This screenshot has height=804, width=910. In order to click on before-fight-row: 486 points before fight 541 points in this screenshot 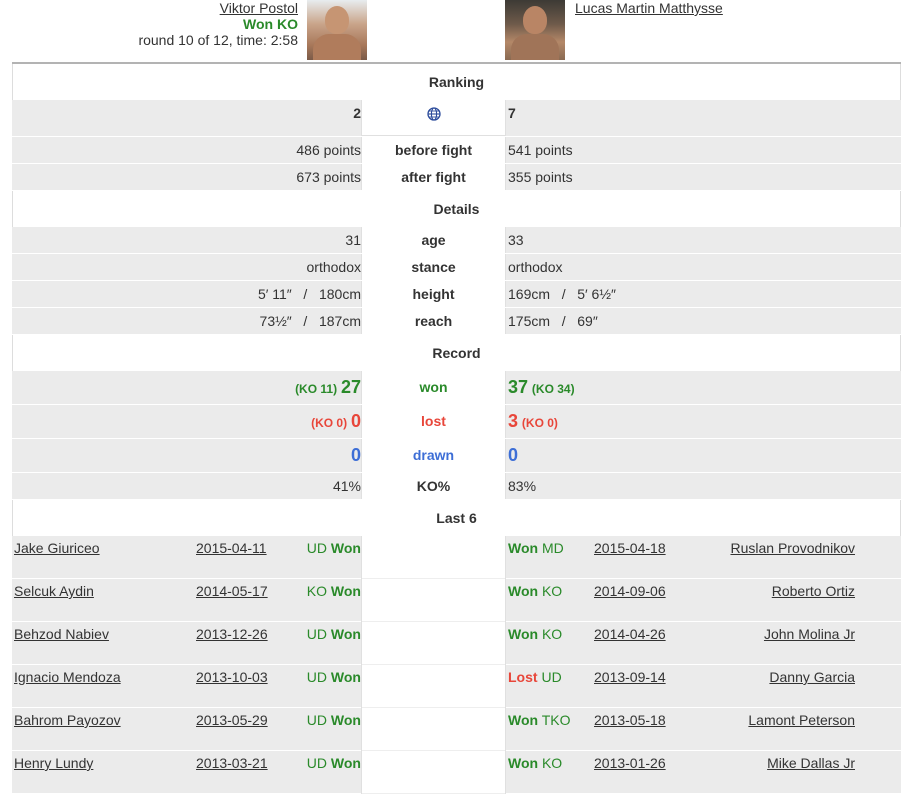, I will do `click(456, 150)`.